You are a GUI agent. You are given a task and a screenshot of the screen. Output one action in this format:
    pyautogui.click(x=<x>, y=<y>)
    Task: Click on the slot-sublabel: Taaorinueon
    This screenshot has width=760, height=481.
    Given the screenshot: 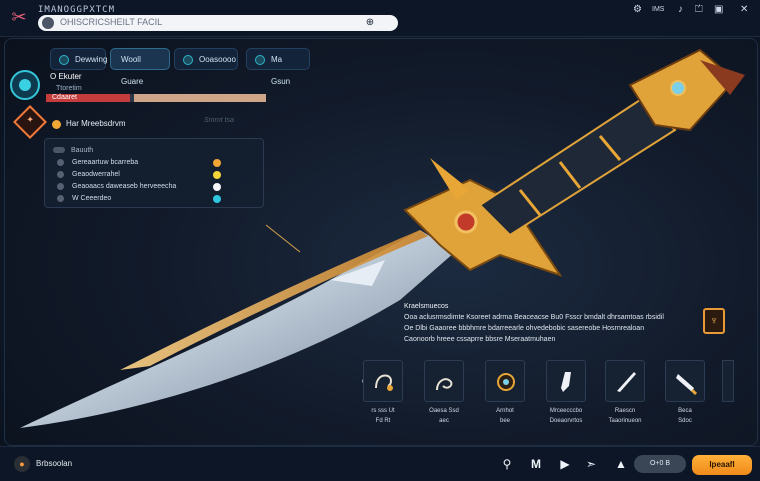 What is the action you would take?
    pyautogui.click(x=625, y=421)
    